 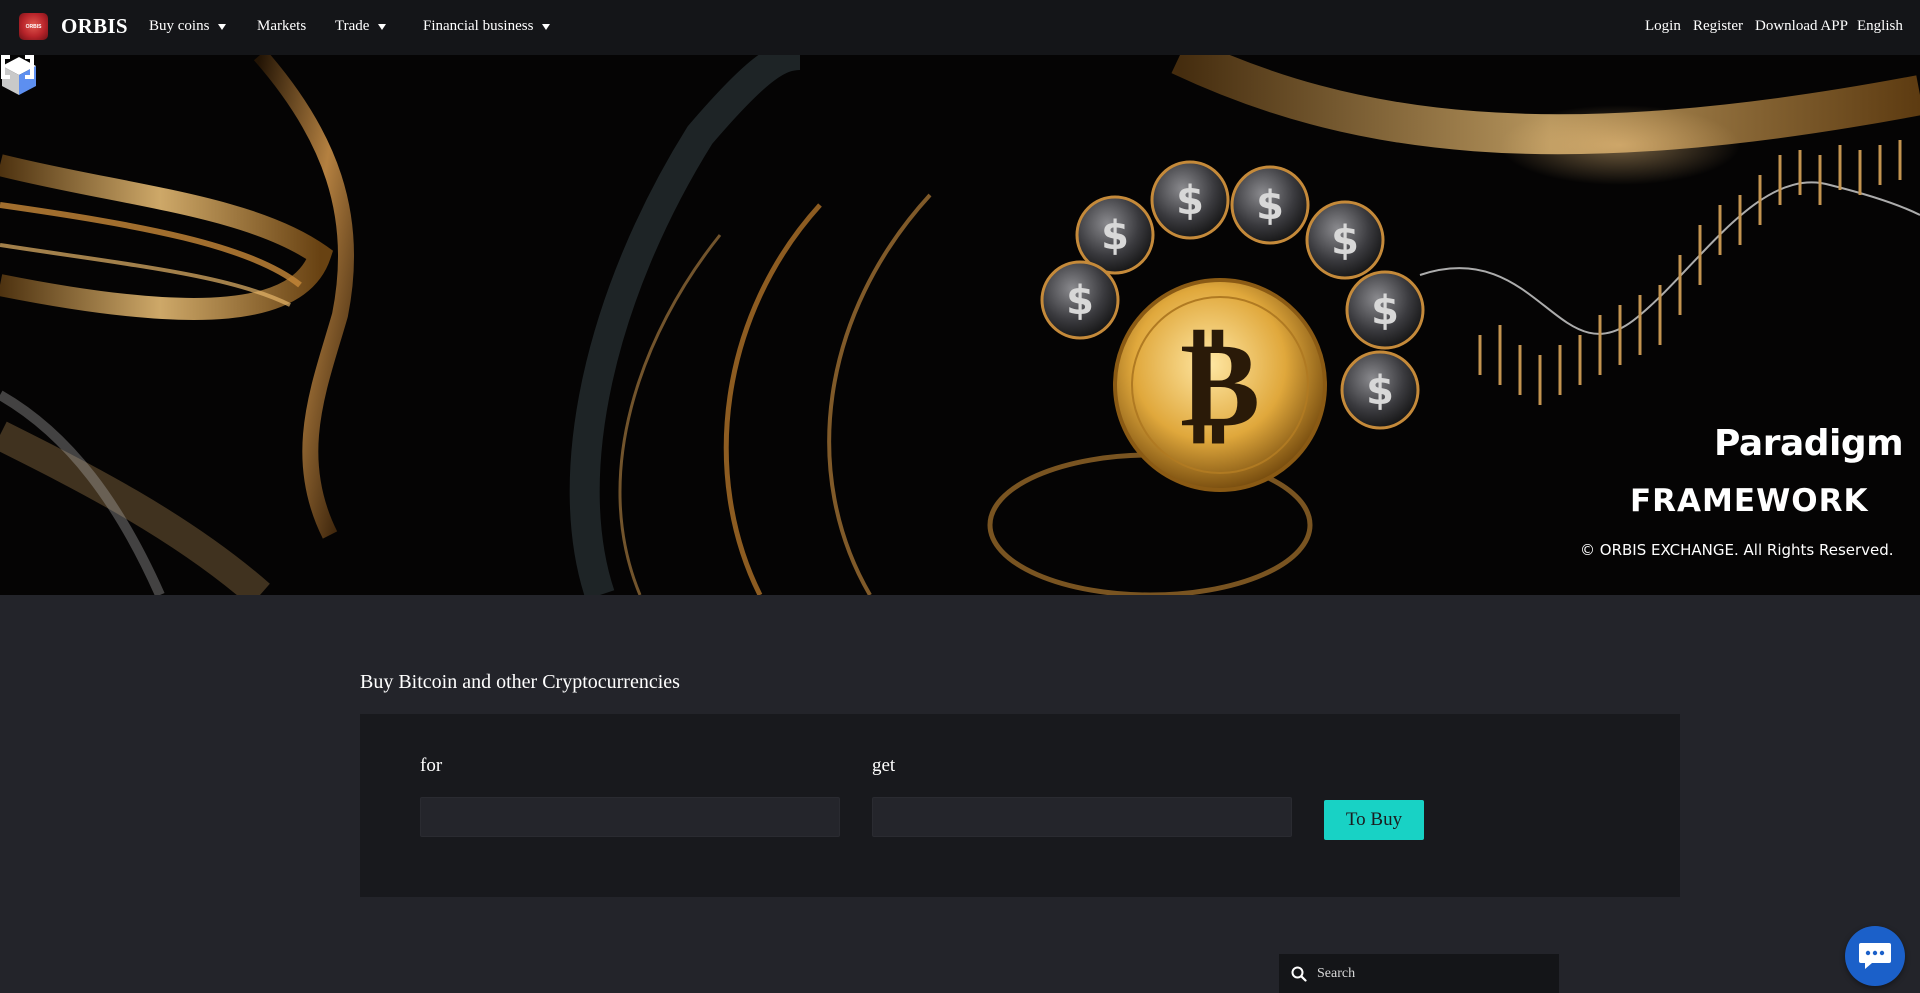 What do you see at coordinates (17, 67) in the screenshot?
I see `framework-bracket-icon` at bounding box center [17, 67].